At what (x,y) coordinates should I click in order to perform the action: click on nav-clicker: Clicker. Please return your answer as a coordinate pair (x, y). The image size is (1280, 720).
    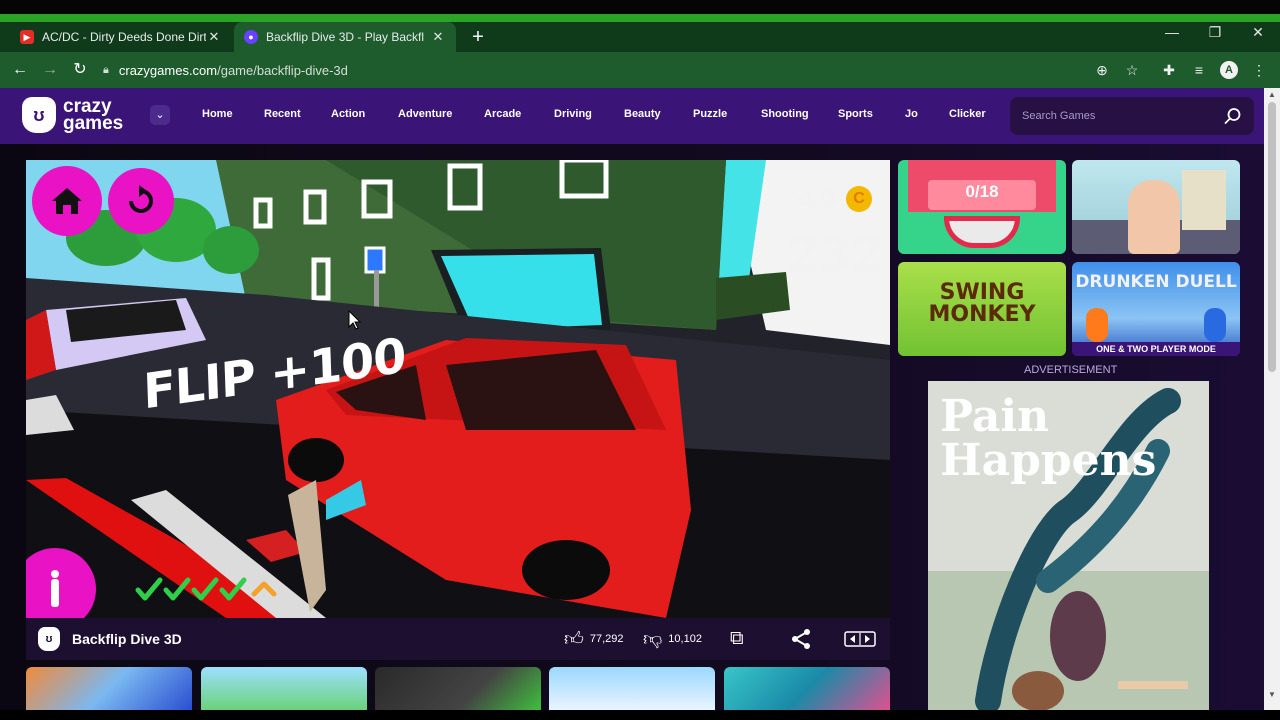
    Looking at the image, I should click on (967, 114).